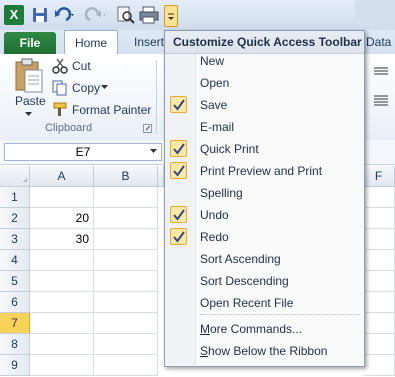 Image resolution: width=395 pixels, height=377 pixels. Describe the element at coordinates (15, 281) in the screenshot. I see `row-header-5: 5` at that location.